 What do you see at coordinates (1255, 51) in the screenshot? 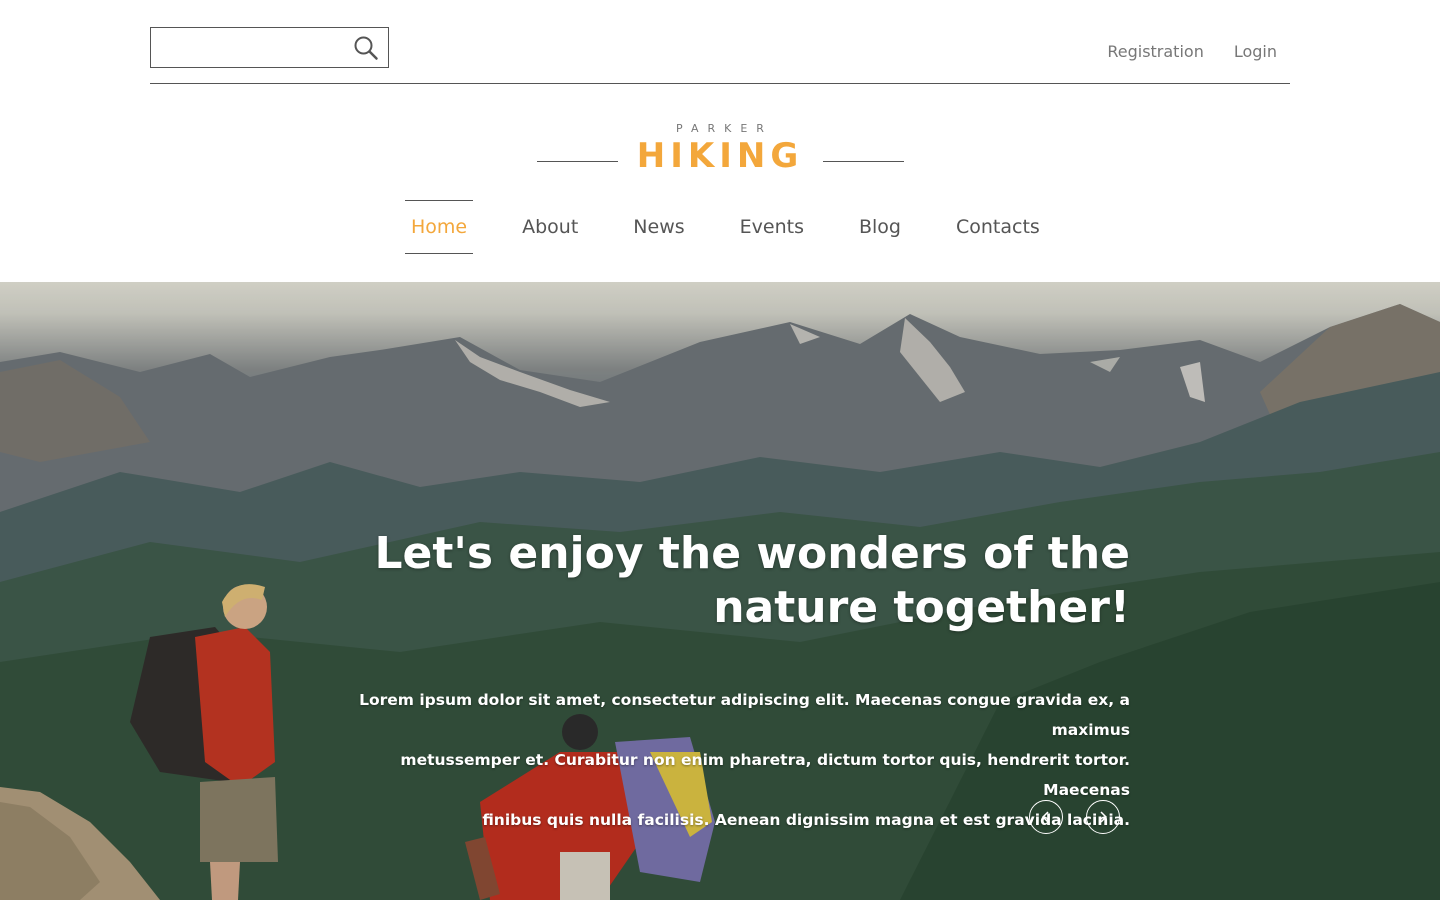
I see `login-link: Login` at bounding box center [1255, 51].